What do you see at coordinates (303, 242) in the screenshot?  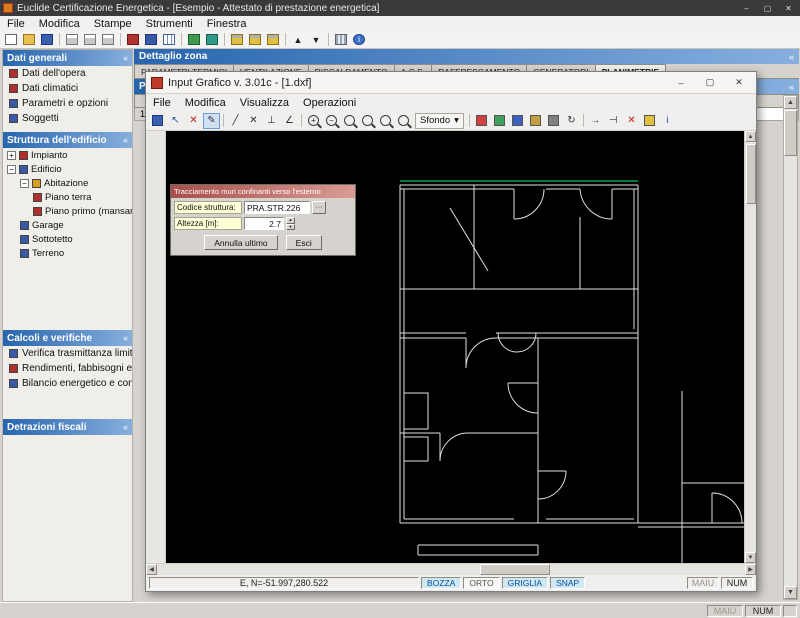 I see `esci-button: Esci` at bounding box center [303, 242].